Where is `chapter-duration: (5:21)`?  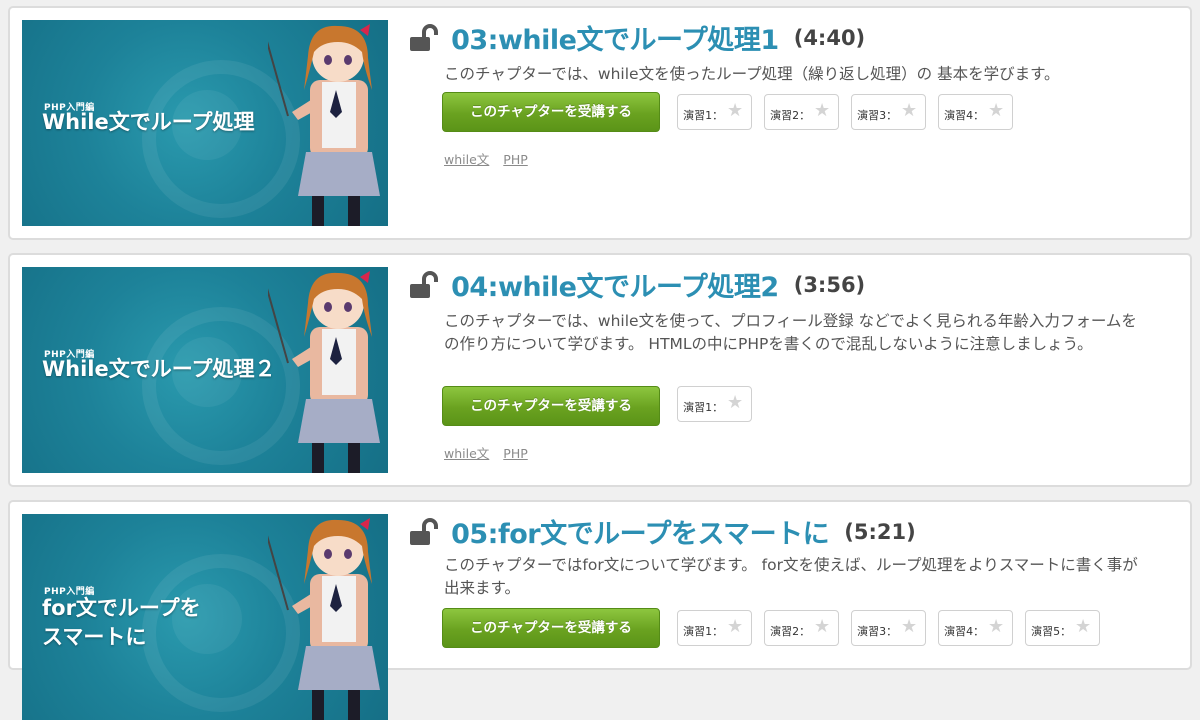
chapter-duration: (5:21) is located at coordinates (880, 531).